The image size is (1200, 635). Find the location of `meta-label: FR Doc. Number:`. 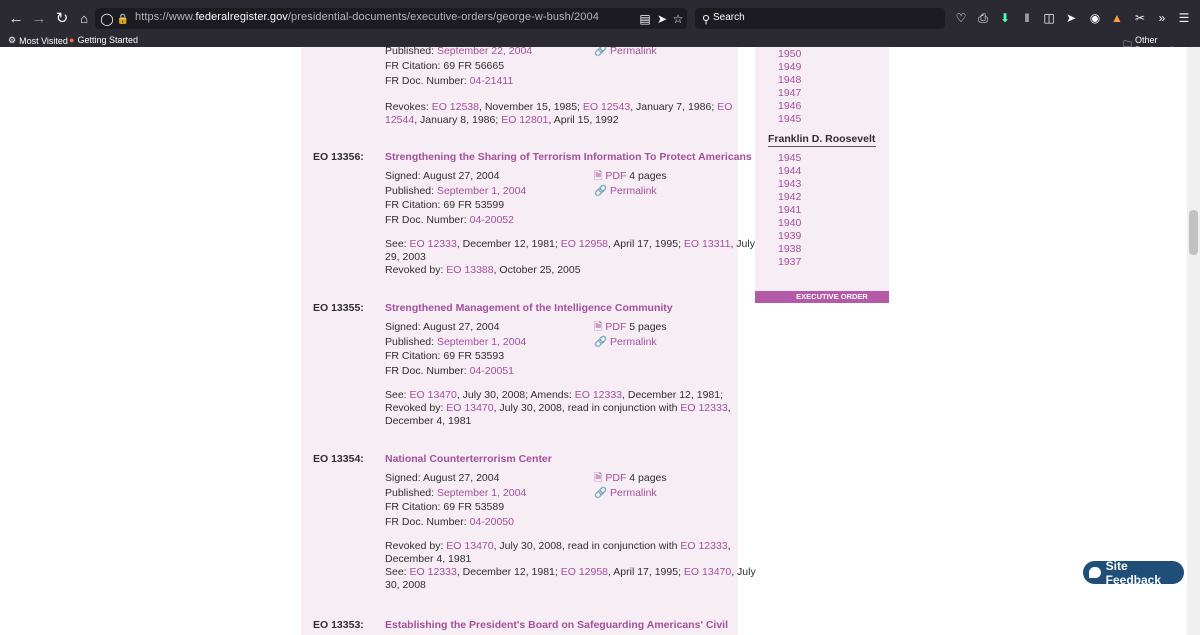

meta-label: FR Doc. Number: is located at coordinates (427, 370).